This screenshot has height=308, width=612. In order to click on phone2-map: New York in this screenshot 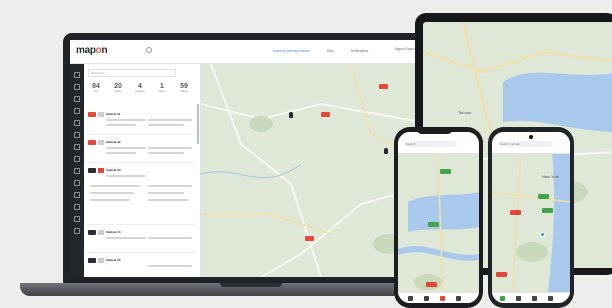, I will do `click(531, 217)`.